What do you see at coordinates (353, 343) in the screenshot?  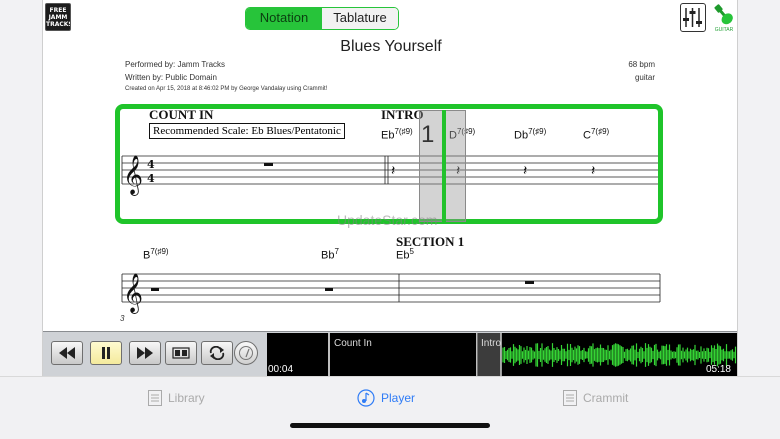 I see `wave-section-count-in: Count In` at bounding box center [353, 343].